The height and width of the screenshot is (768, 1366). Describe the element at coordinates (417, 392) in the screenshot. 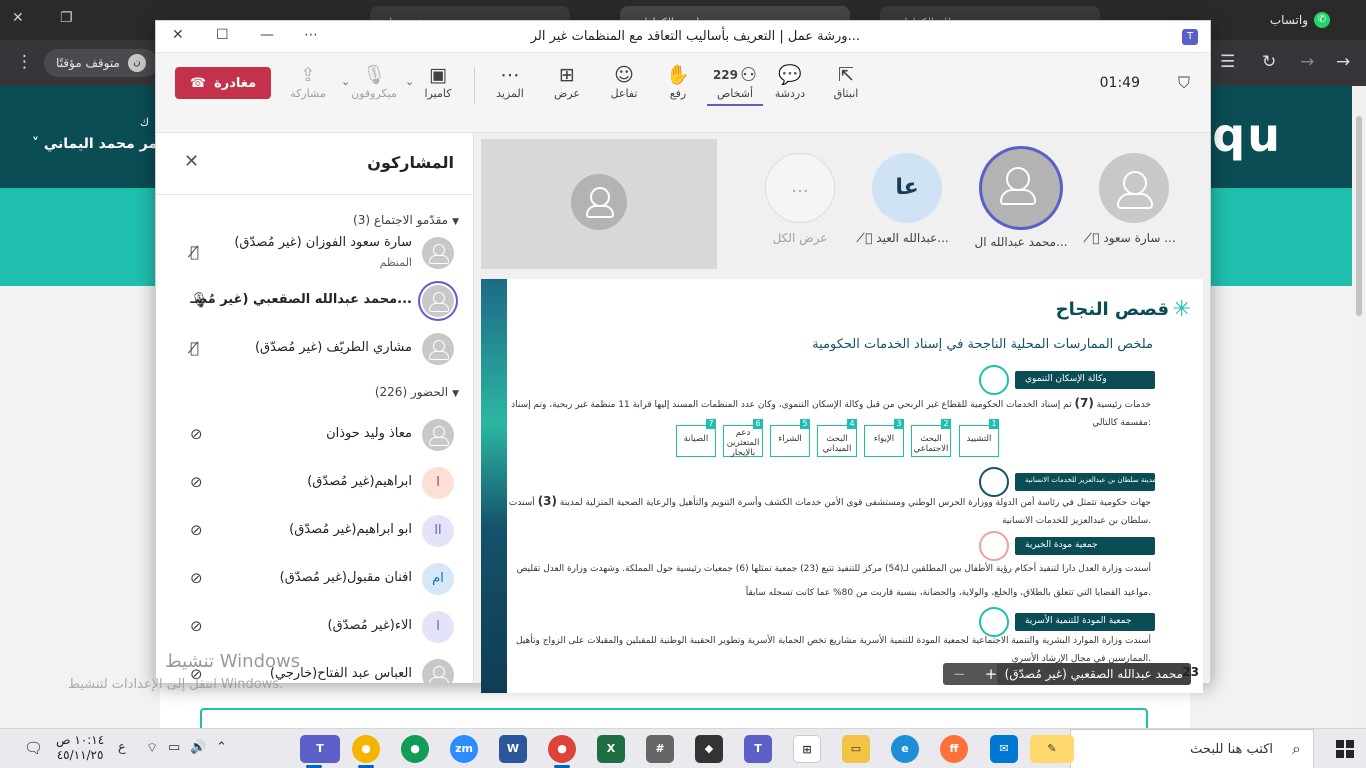

I see `attendees-section-header: الحضور (226) ▼` at that location.